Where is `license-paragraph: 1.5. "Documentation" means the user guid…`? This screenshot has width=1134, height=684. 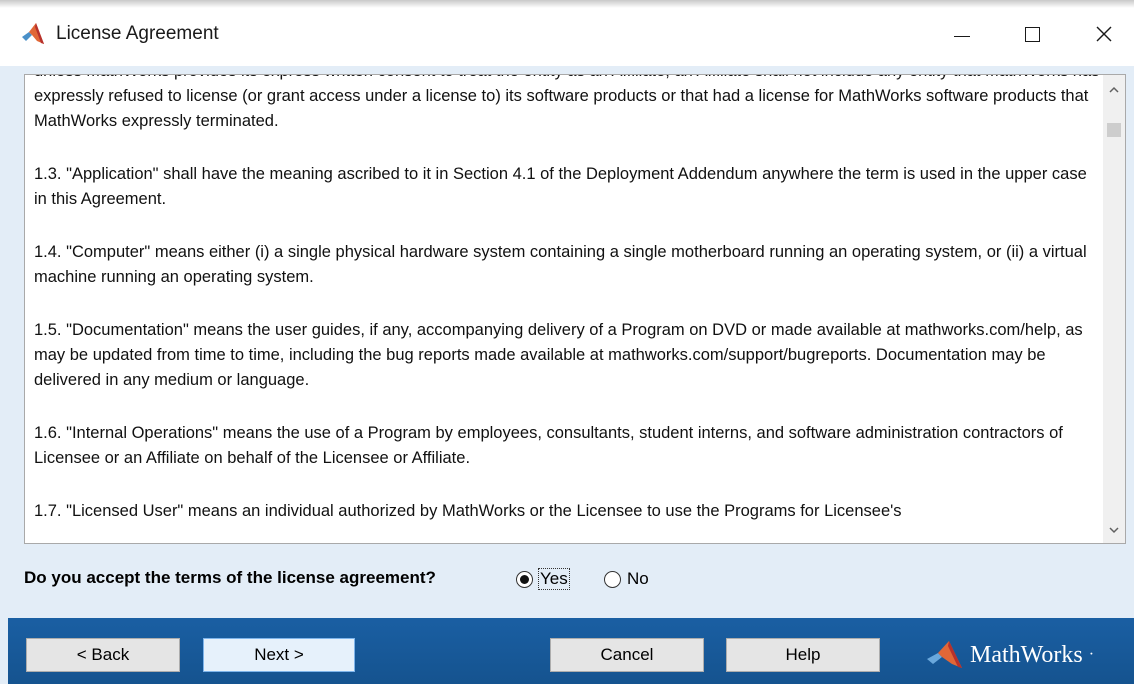
license-paragraph: 1.5. "Documentation" means the user guid… is located at coordinates (558, 355).